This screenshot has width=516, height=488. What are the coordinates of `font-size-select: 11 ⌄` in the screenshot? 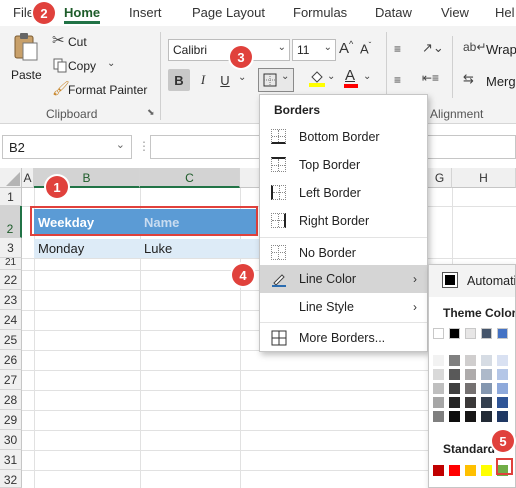 It's located at (314, 50).